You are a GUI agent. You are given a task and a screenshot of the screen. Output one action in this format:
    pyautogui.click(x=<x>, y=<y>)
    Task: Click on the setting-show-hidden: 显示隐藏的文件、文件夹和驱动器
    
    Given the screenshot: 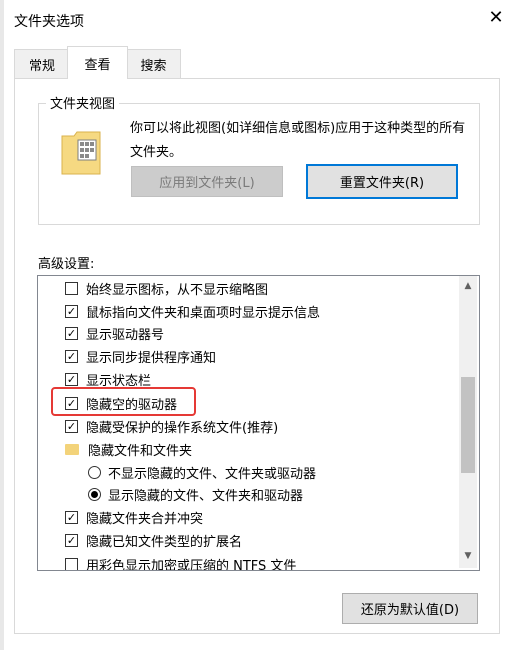 What is the action you would take?
    pyautogui.click(x=195, y=494)
    